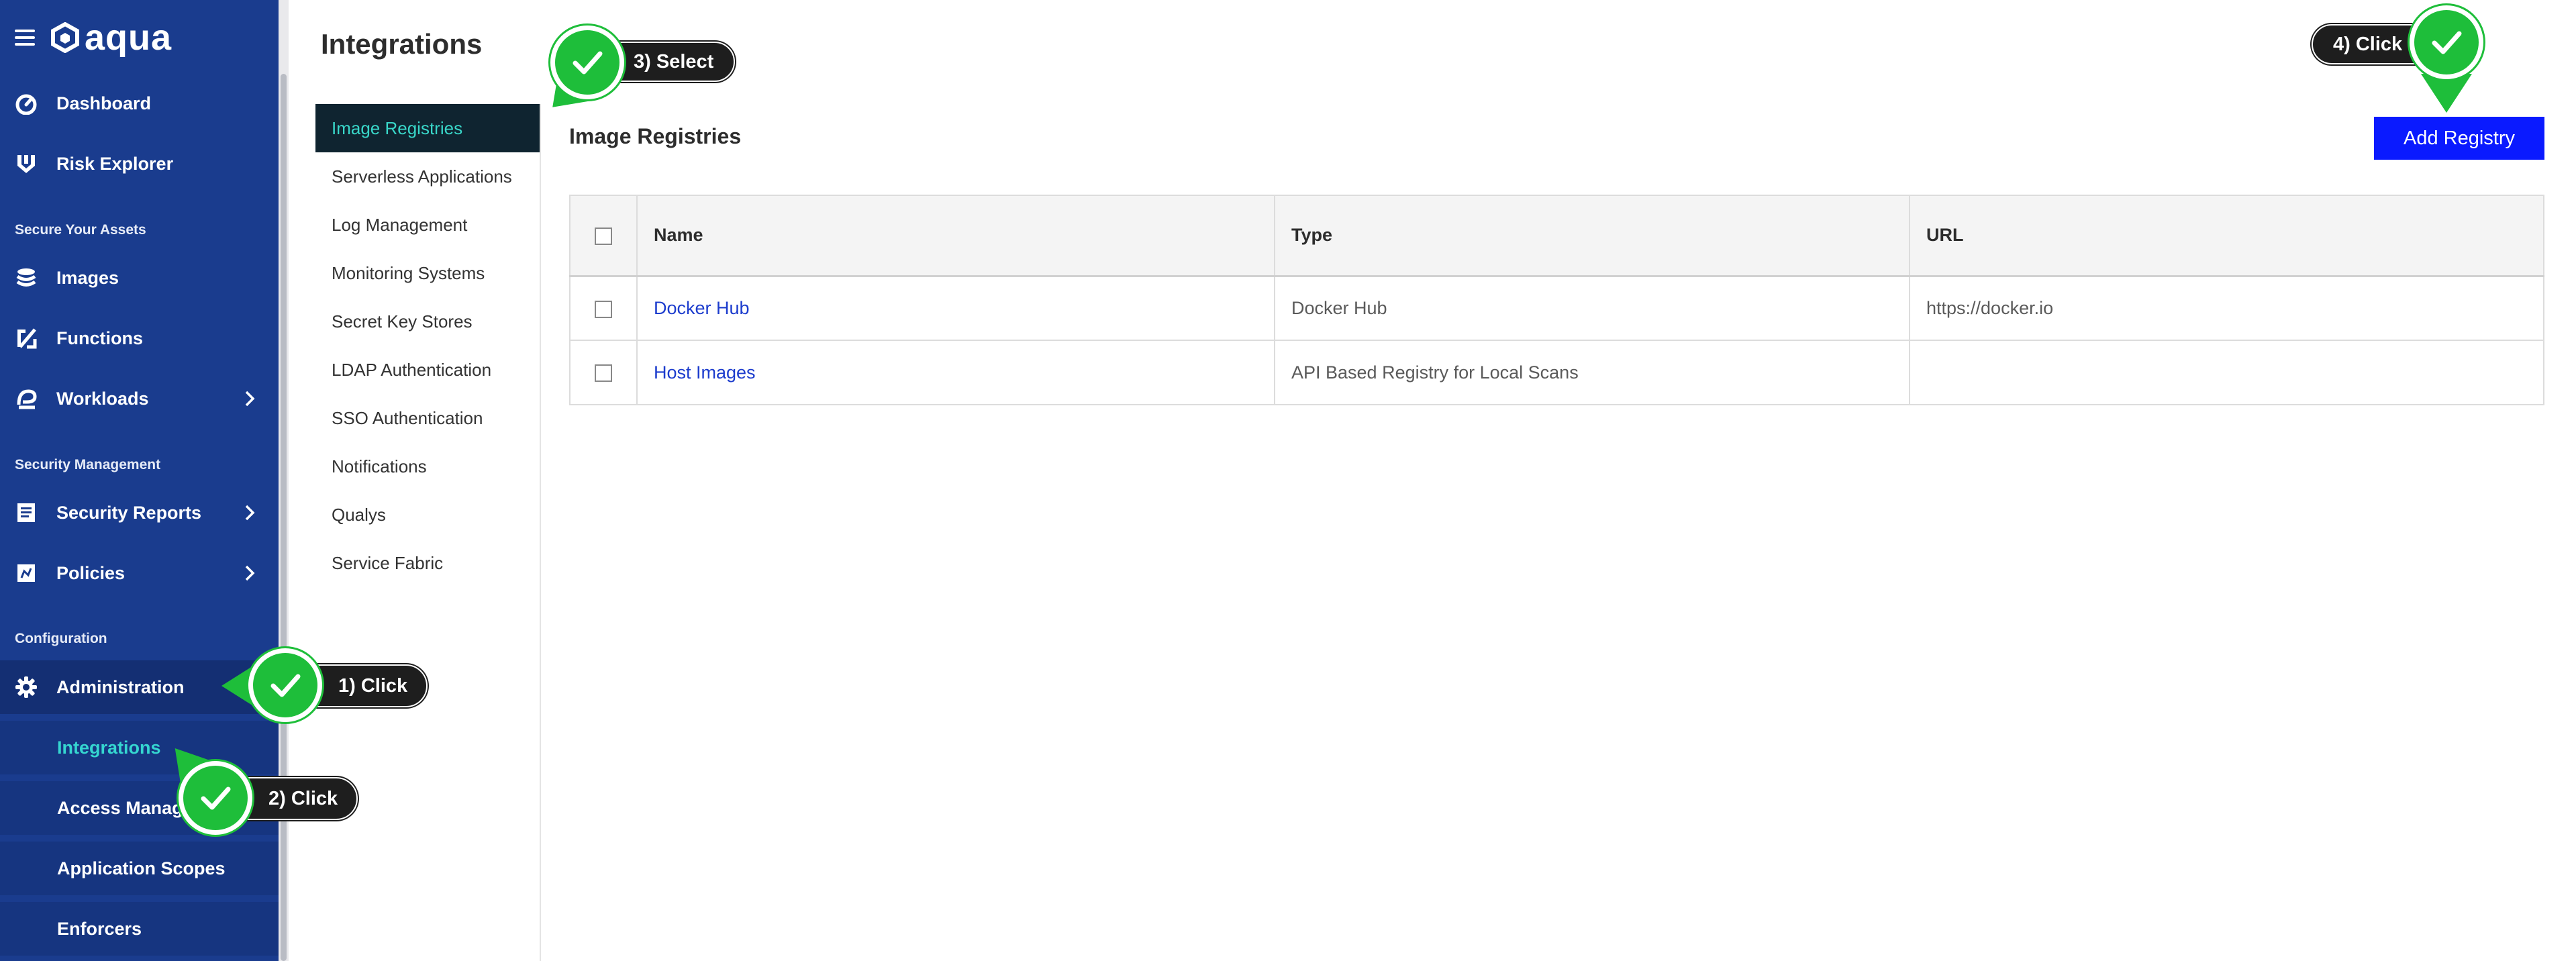 The width and height of the screenshot is (2576, 961). What do you see at coordinates (955, 236) in the screenshot?
I see `column-header-name: Name` at bounding box center [955, 236].